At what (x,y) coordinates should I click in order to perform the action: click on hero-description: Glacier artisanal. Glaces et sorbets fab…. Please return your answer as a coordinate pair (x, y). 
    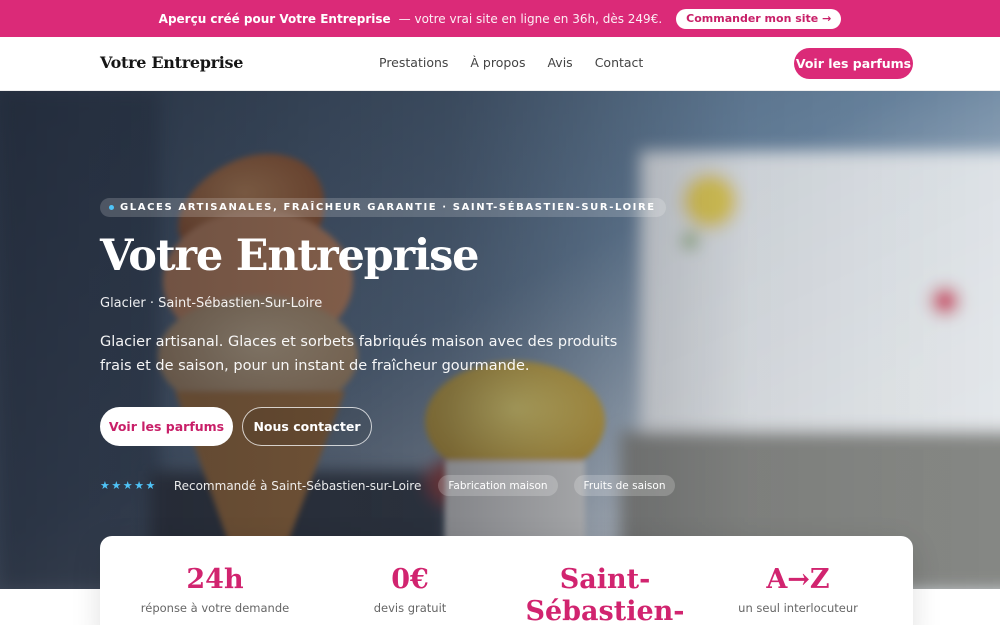
    Looking at the image, I should click on (359, 354).